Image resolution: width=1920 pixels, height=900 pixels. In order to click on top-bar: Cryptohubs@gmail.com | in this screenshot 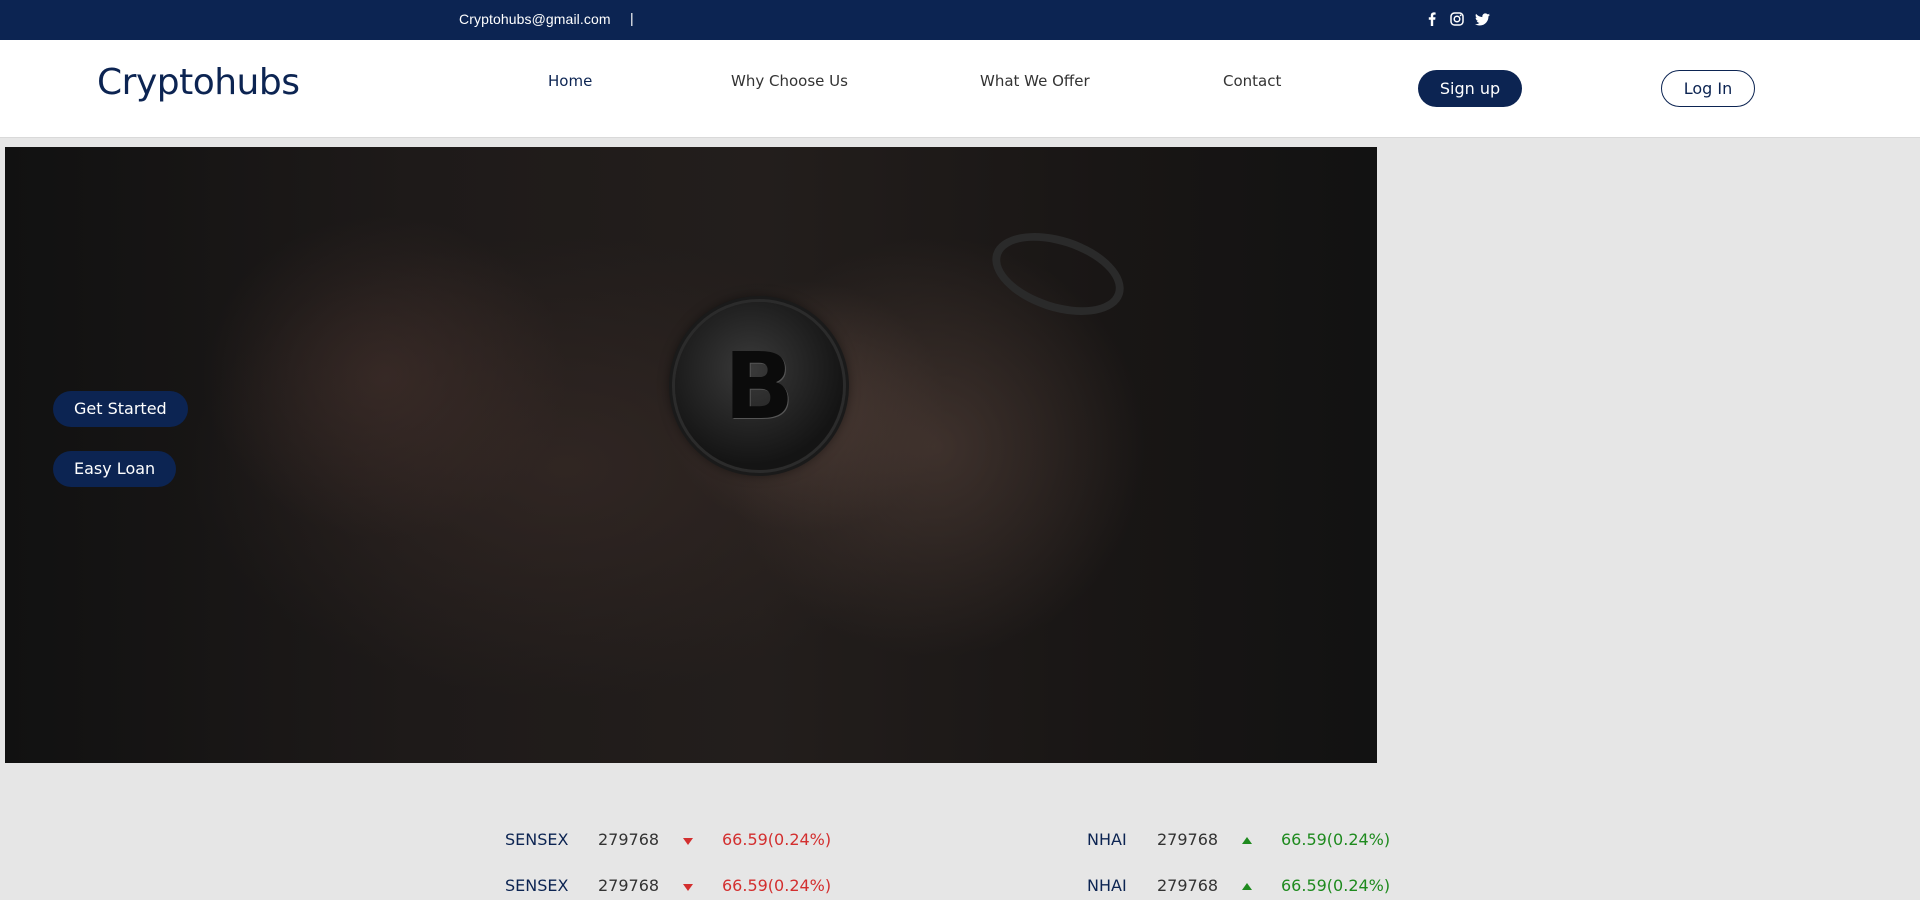, I will do `click(960, 20)`.